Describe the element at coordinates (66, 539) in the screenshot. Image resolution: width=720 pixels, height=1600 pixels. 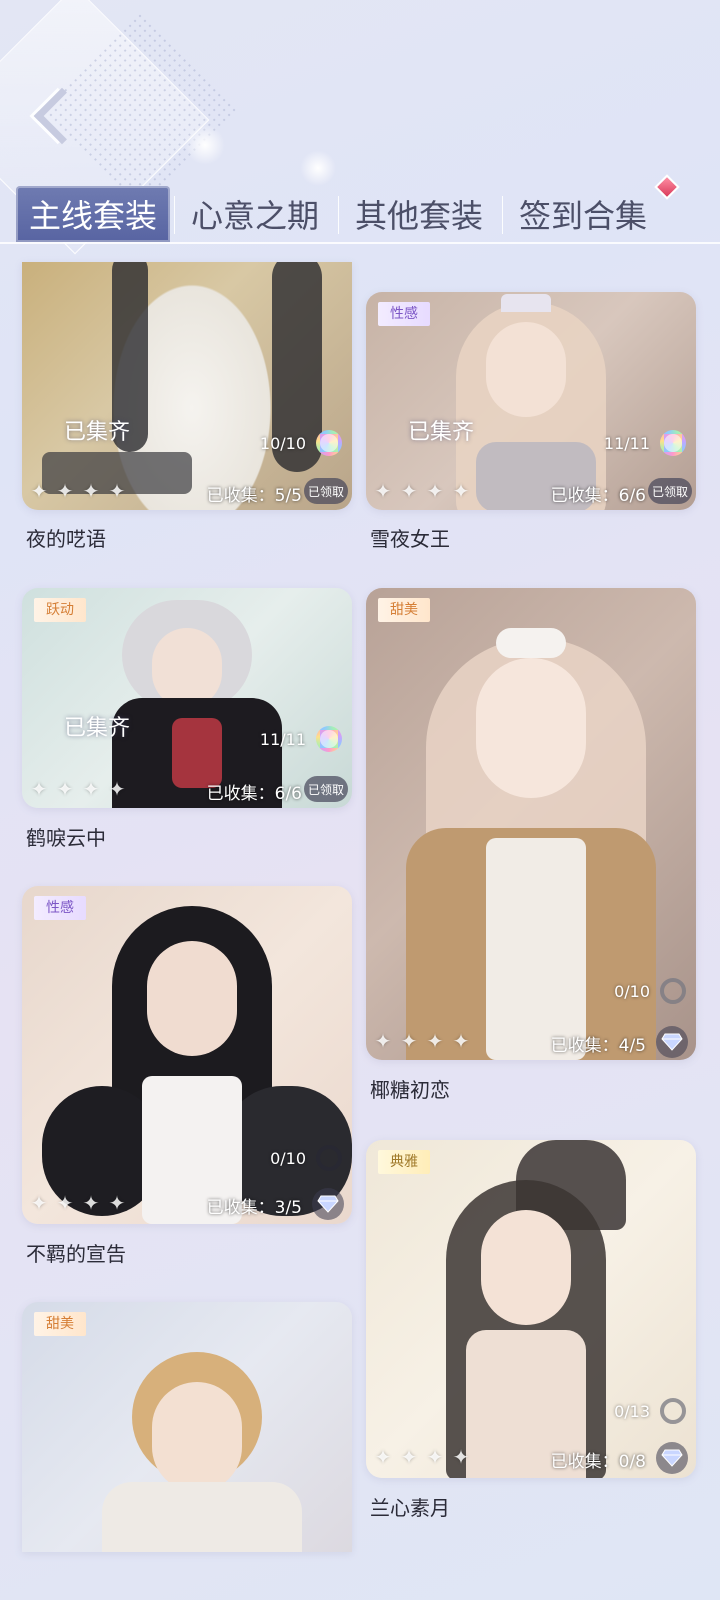
I see `suit-title: 夜的呓语` at that location.